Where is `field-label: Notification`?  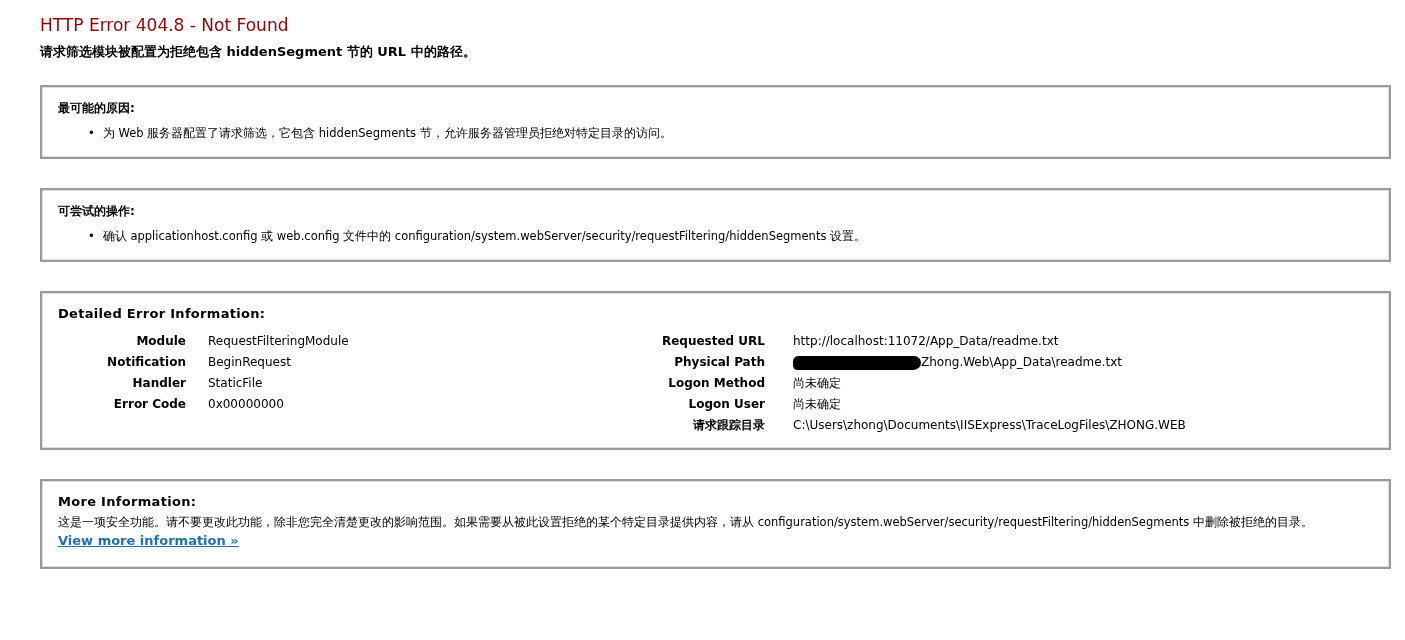
field-label: Notification is located at coordinates (146, 362).